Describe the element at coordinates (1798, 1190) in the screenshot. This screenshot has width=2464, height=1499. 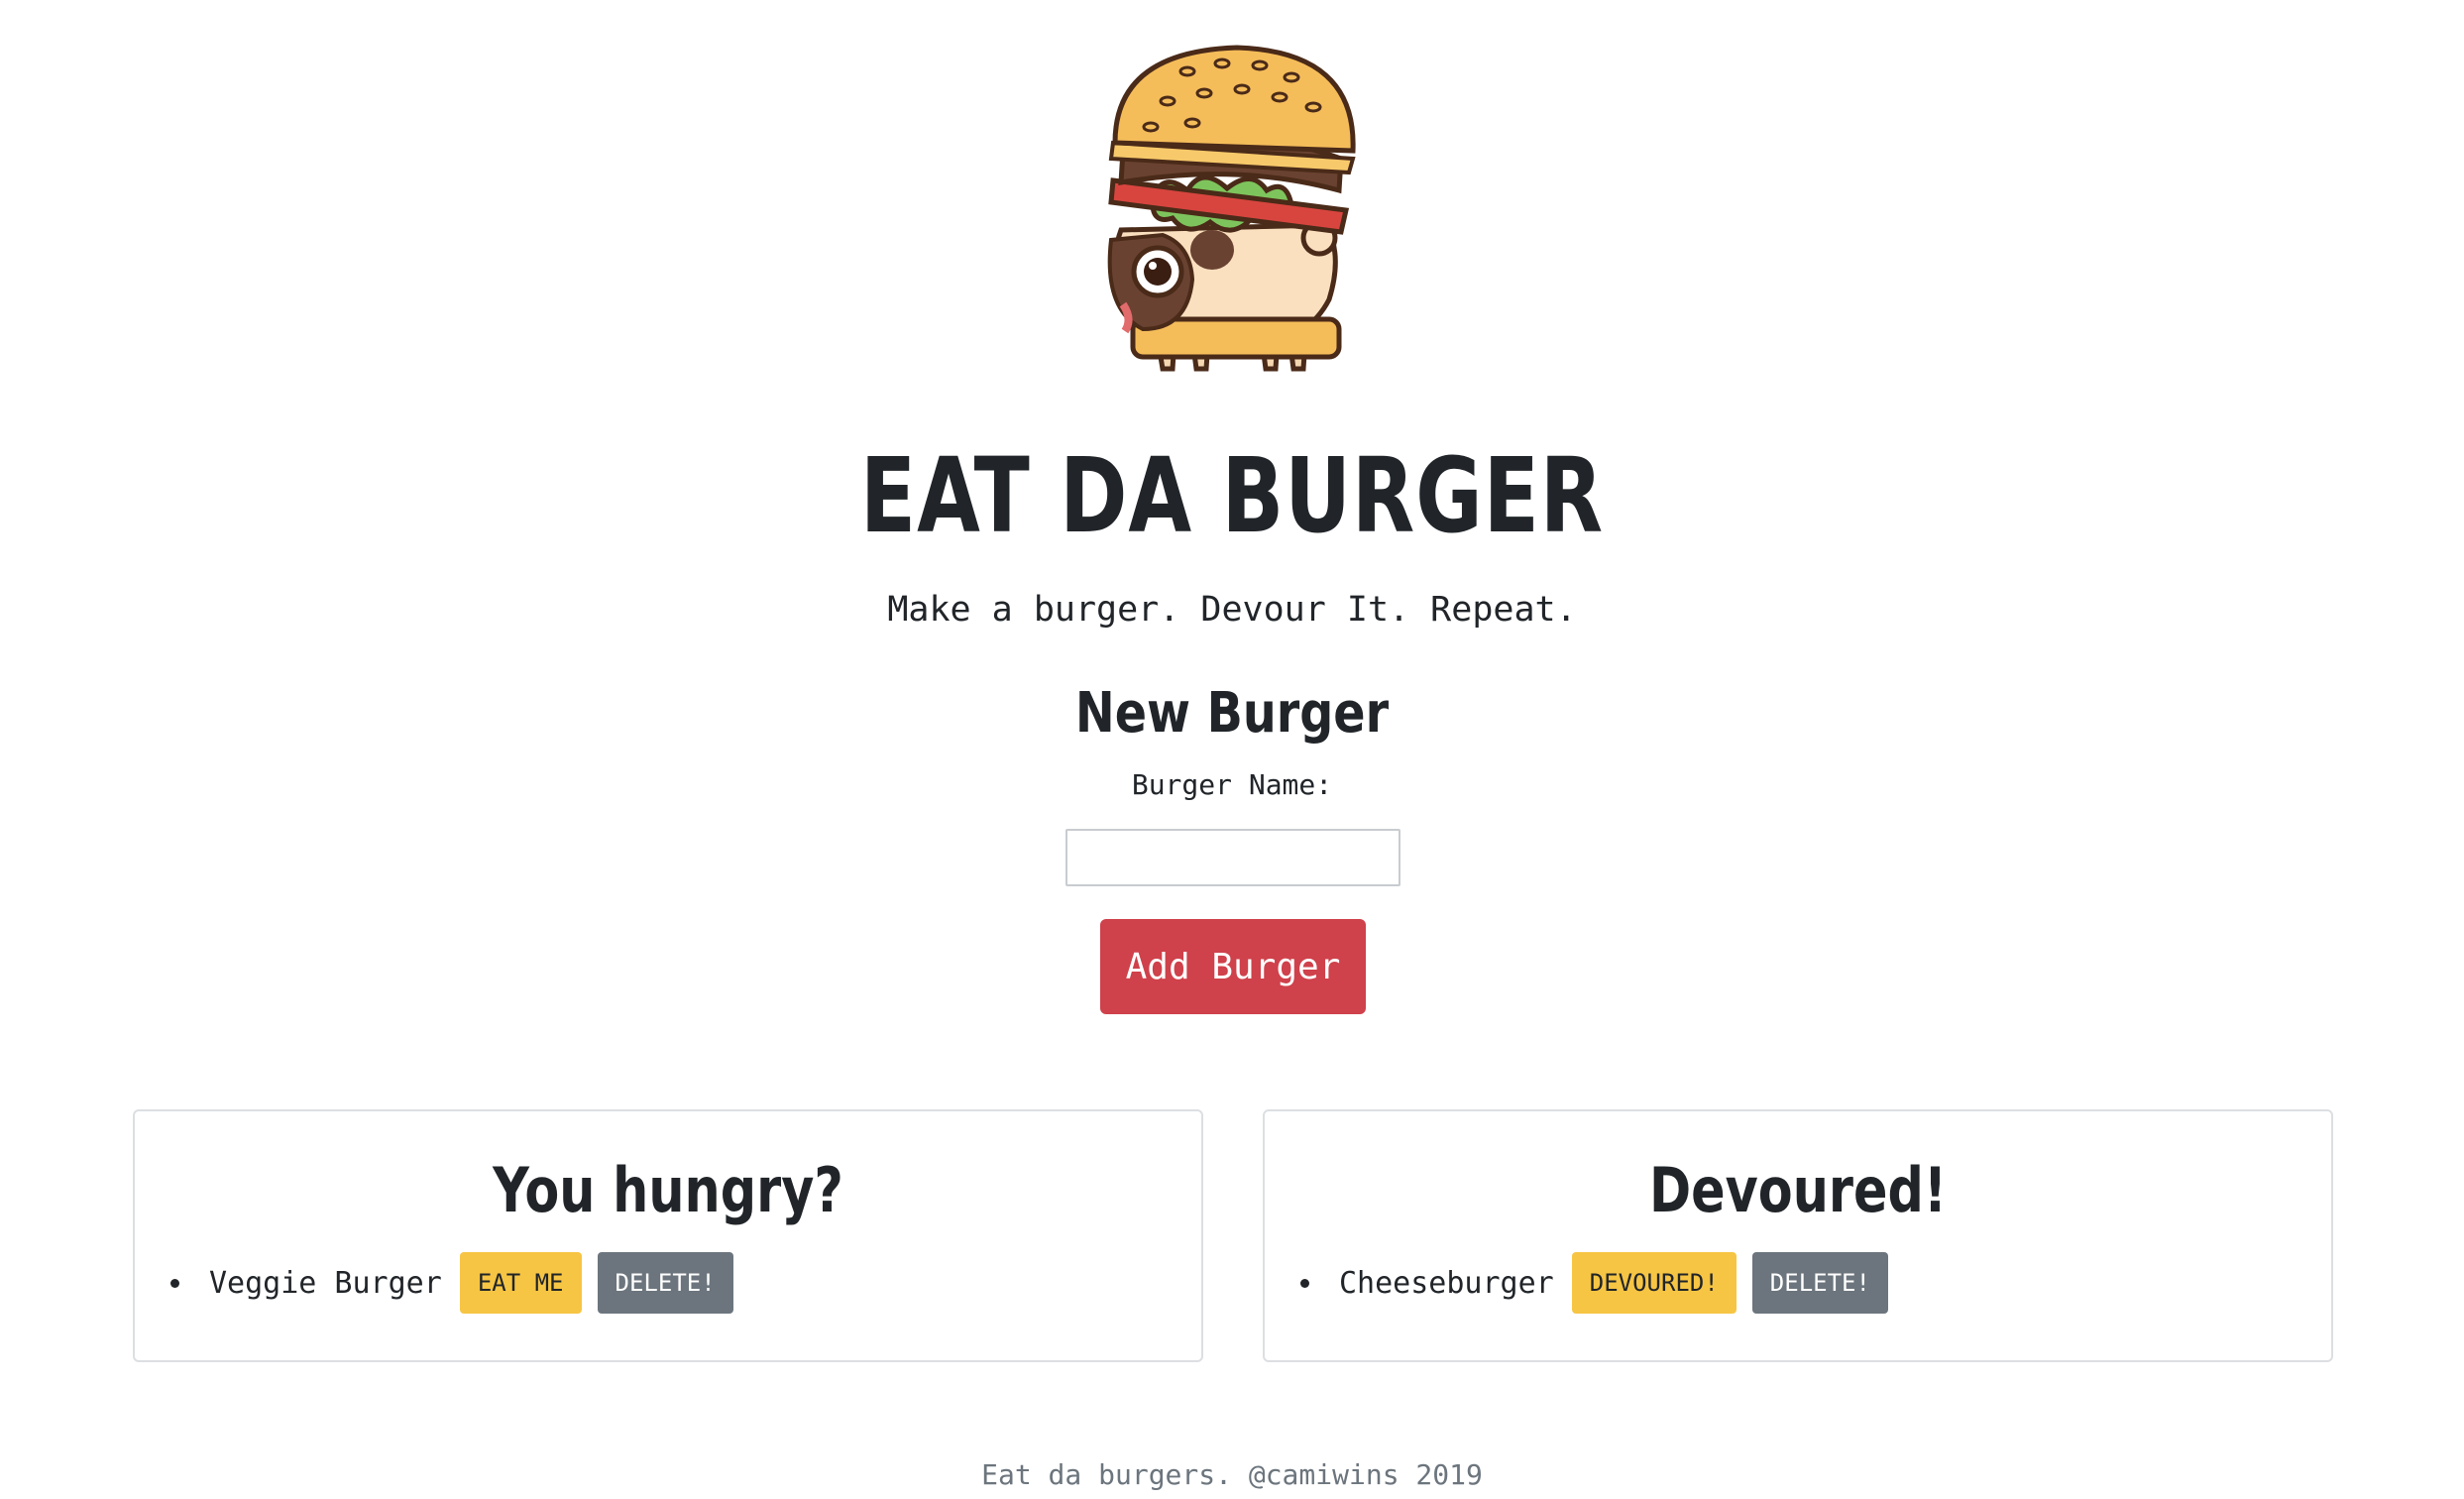
I see `devoured-title: Devoured!` at that location.